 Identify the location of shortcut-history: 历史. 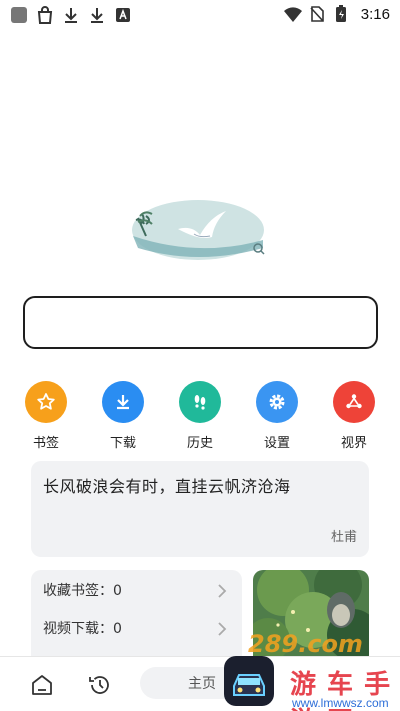
(200, 416).